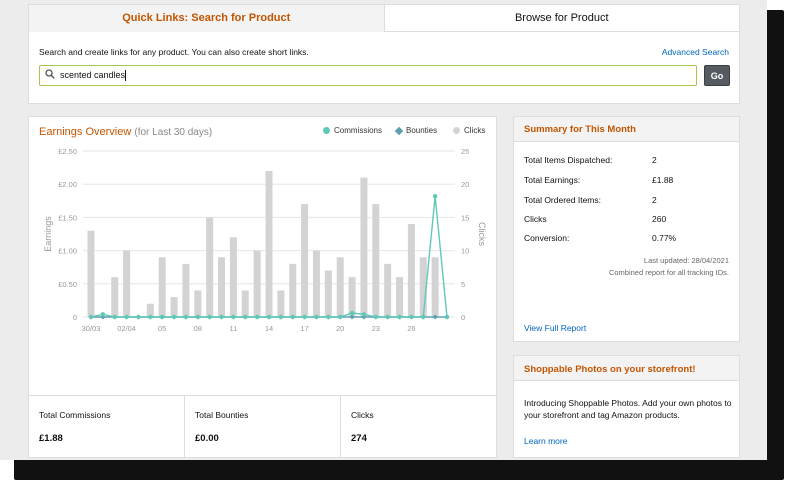 The image size is (791, 484). What do you see at coordinates (48, 234) in the screenshot?
I see `y-axis-title: Earnings` at bounding box center [48, 234].